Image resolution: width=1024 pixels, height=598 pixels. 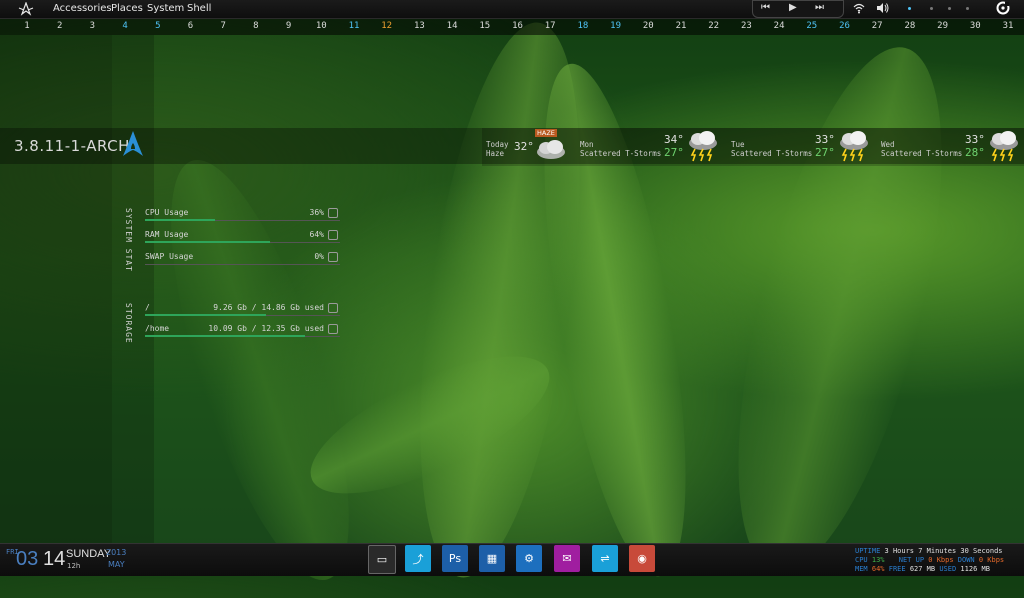 I want to click on arch-menu-icon, so click(x=26, y=9).